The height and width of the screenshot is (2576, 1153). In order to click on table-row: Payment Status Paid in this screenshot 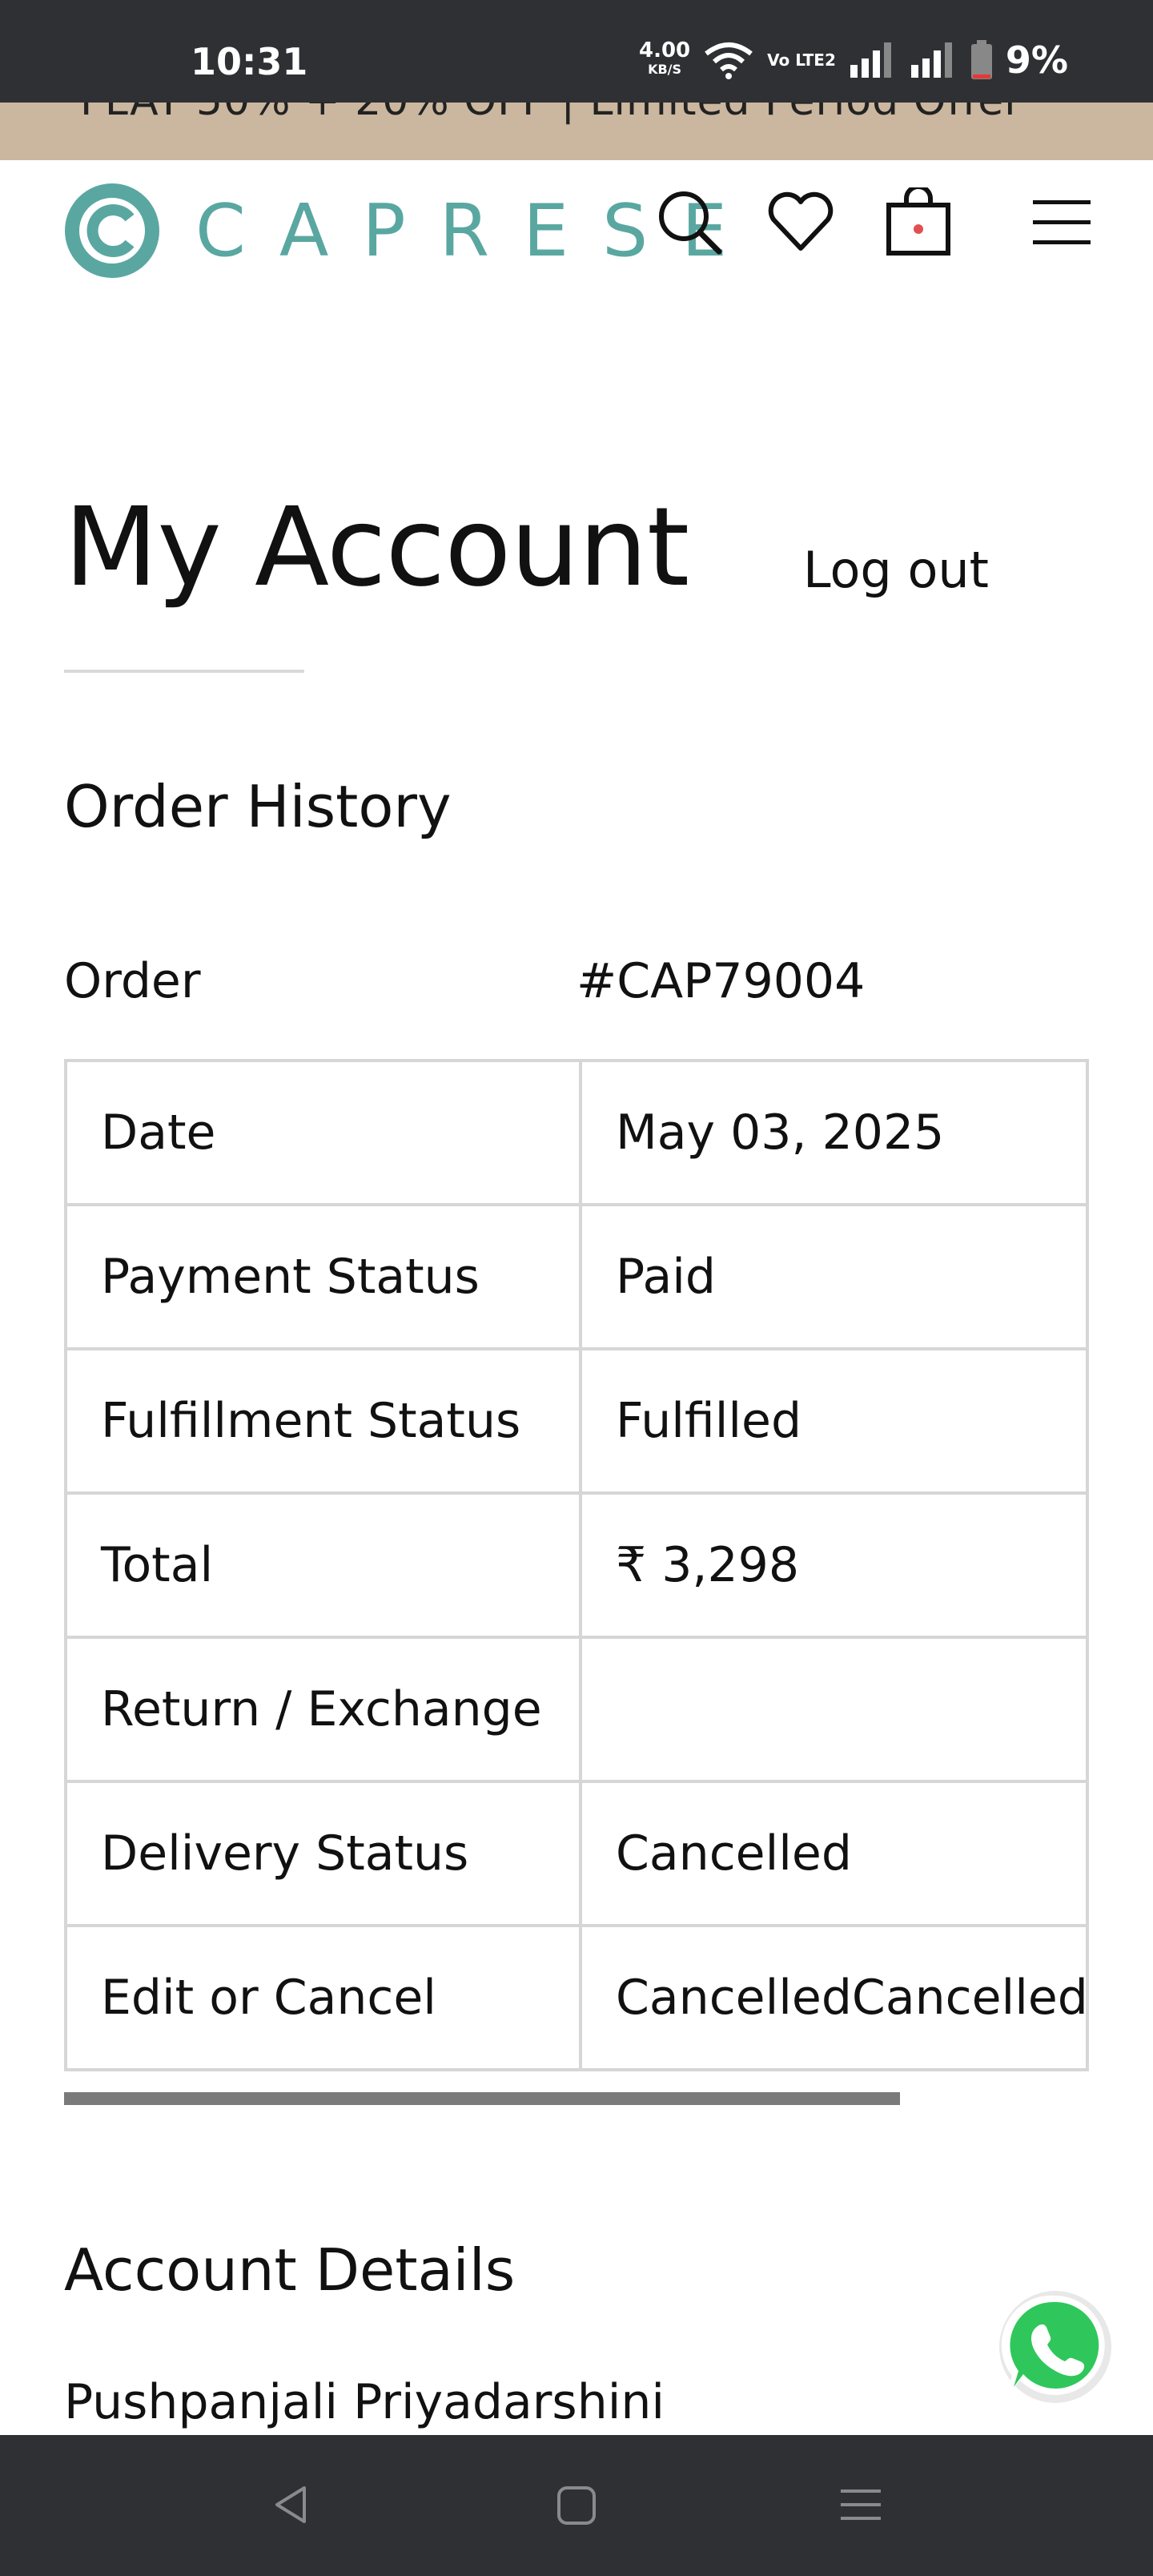, I will do `click(576, 1276)`.